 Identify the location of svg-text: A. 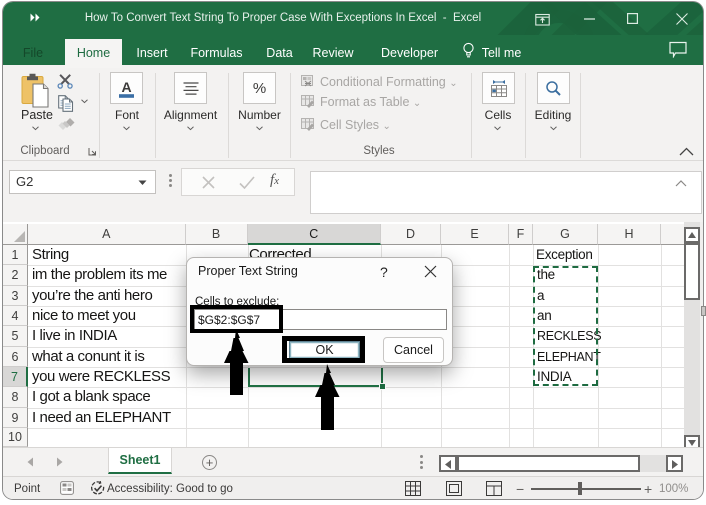
(126, 87).